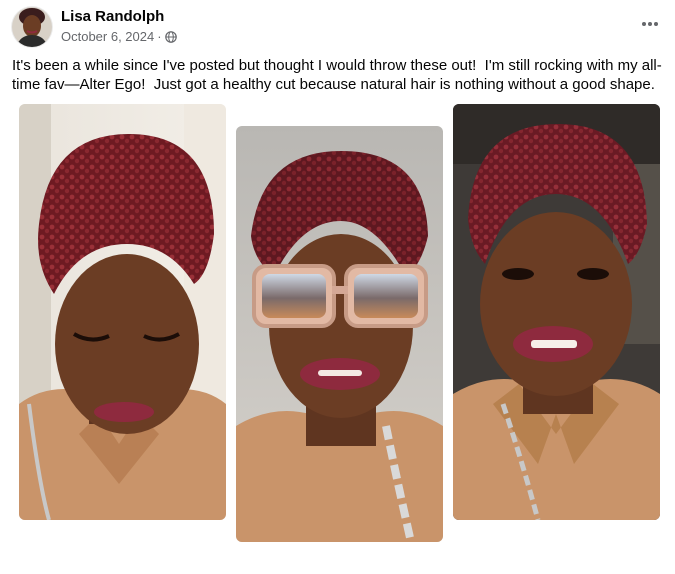 Image resolution: width=675 pixels, height=574 pixels. I want to click on author-avatar, so click(32, 27).